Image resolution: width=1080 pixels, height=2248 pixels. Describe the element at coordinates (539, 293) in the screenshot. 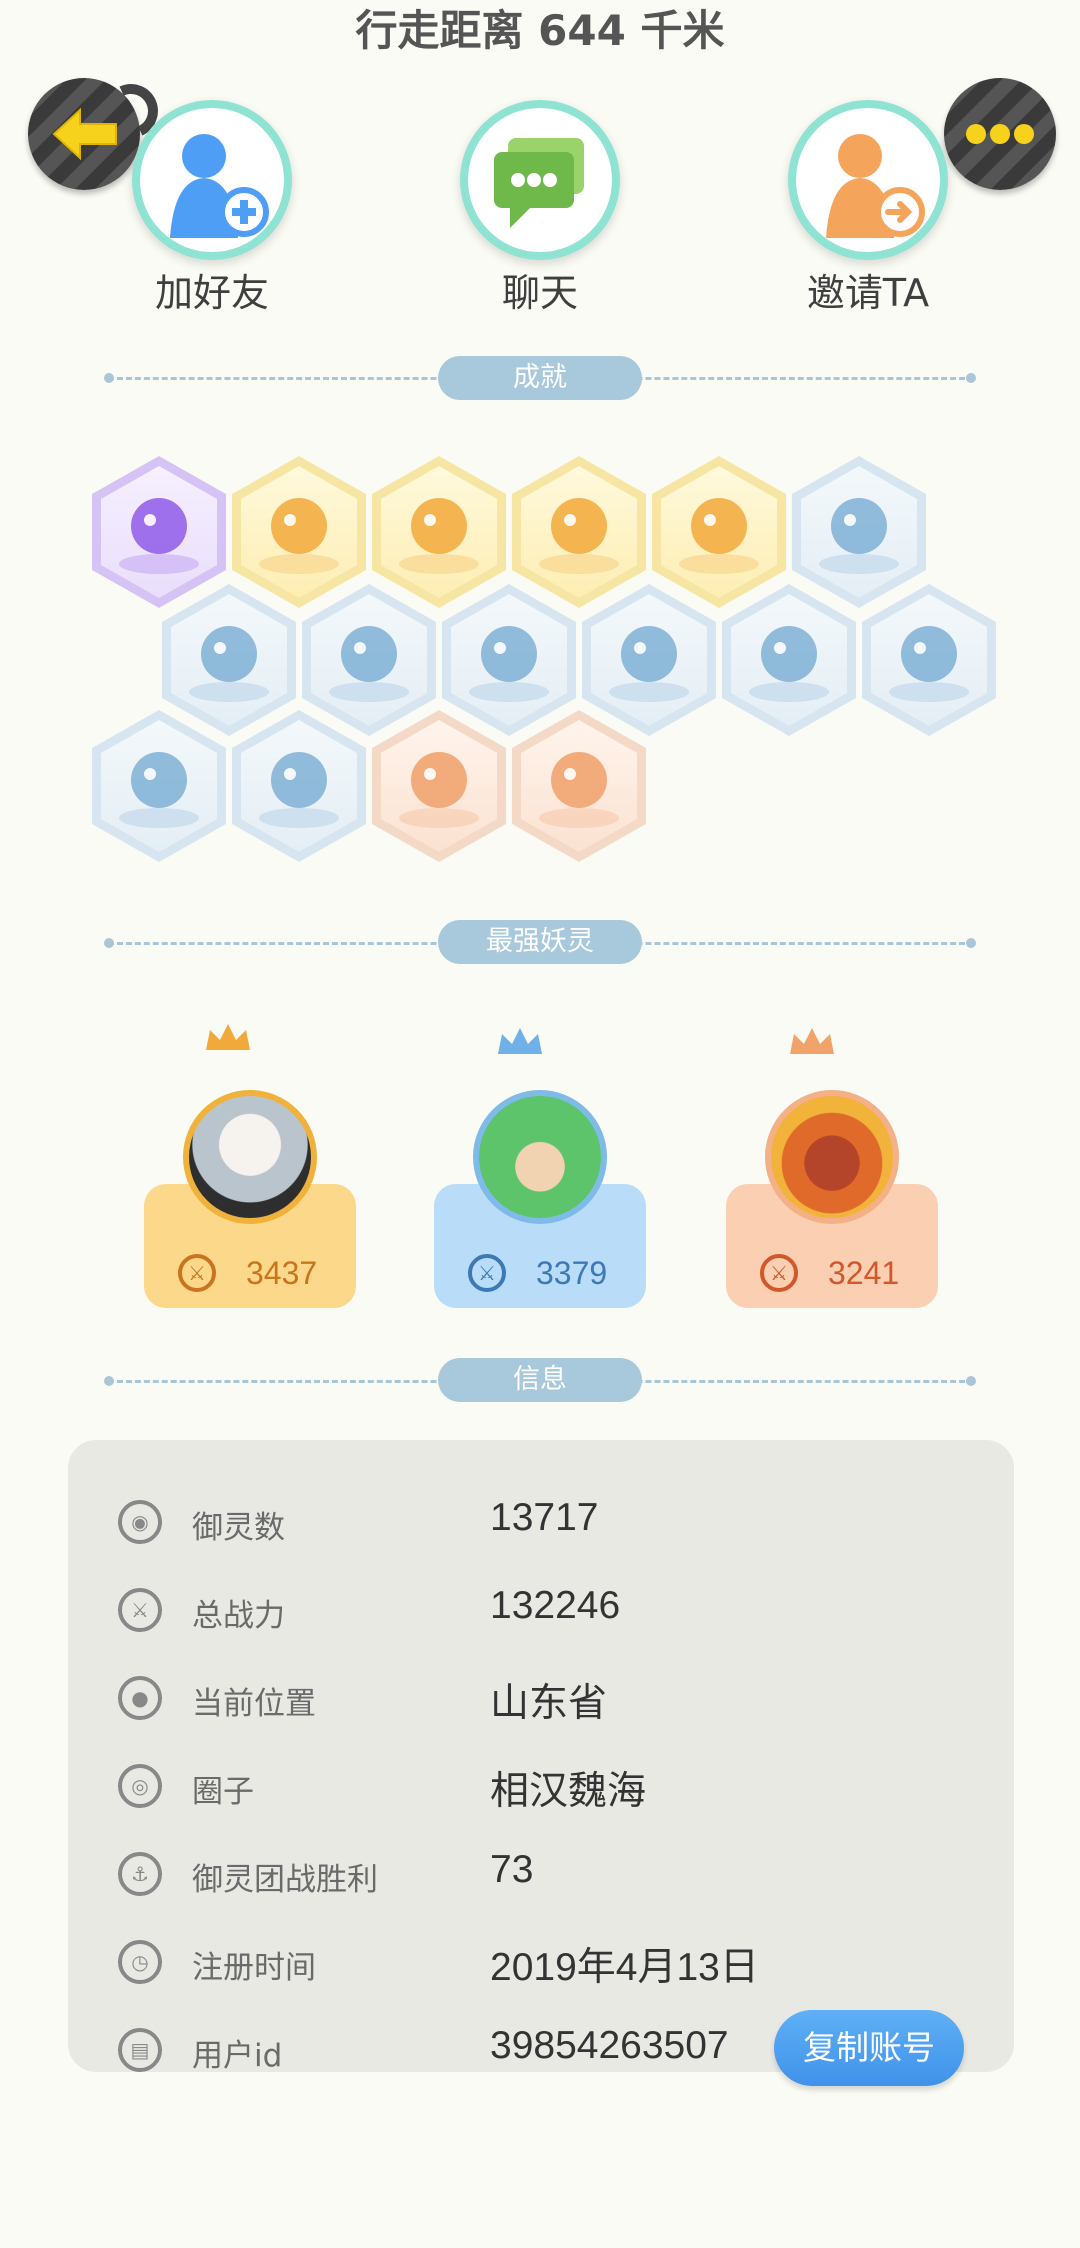

I see `chat-label: 聊天` at that location.